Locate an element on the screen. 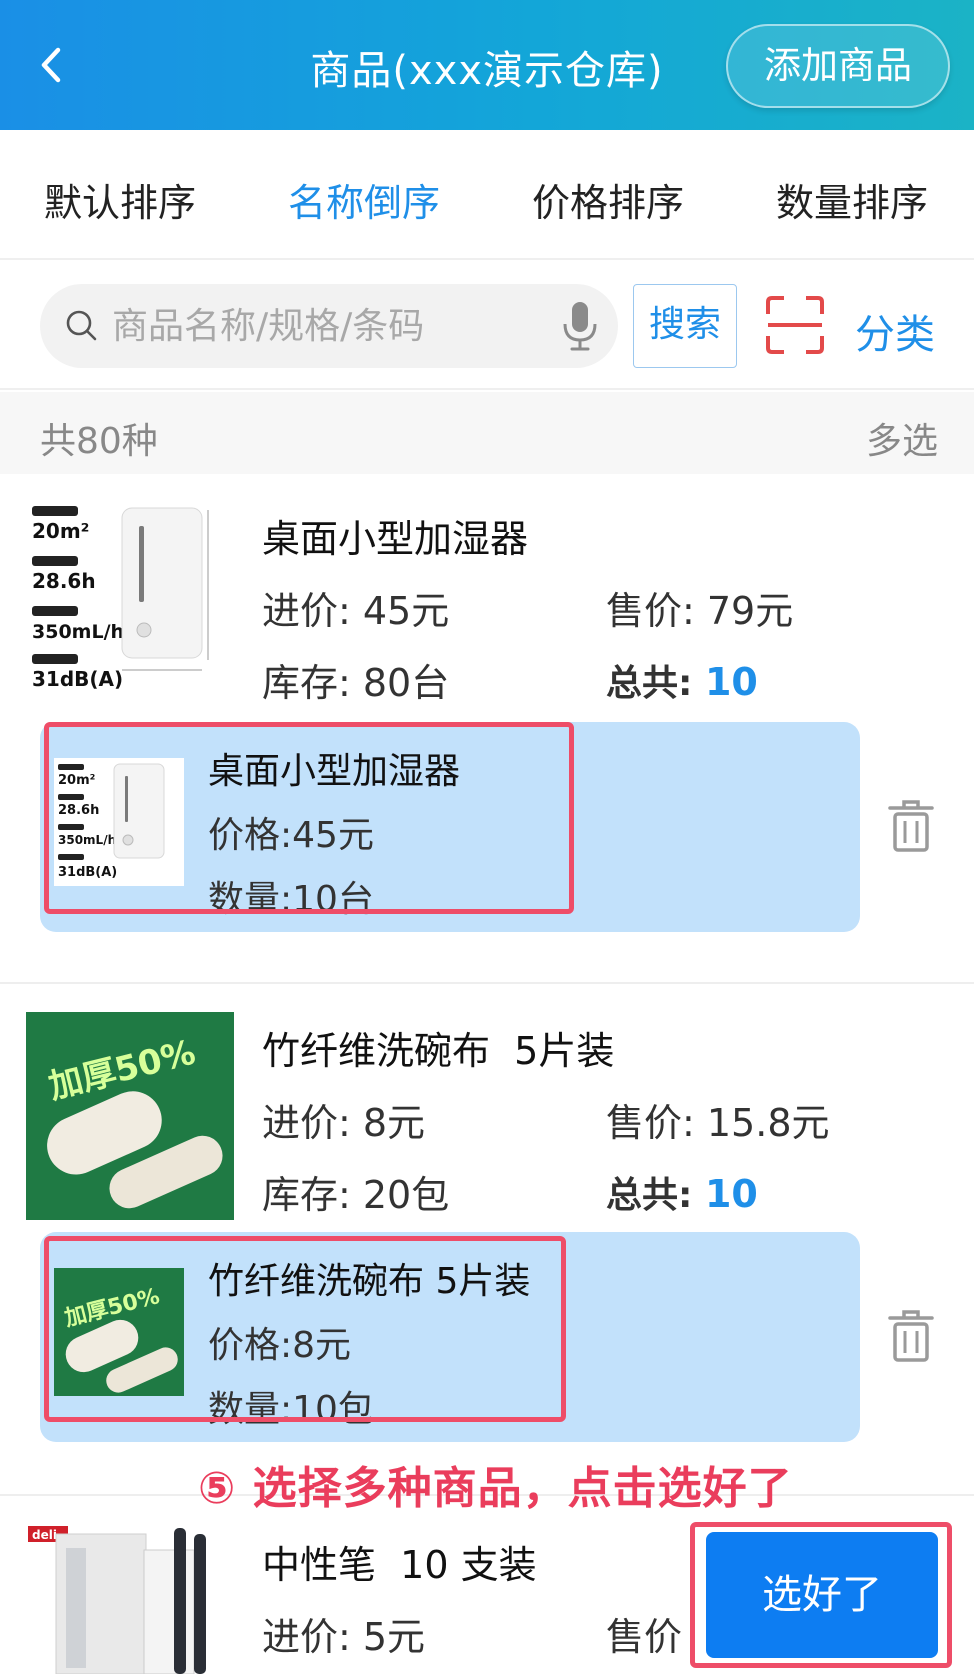  purchase-price: 进价: 45元 is located at coordinates (356, 611).